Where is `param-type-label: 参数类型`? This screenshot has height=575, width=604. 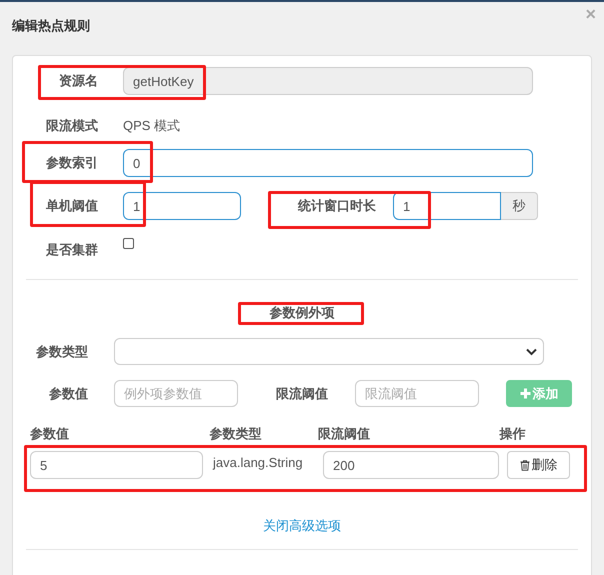 param-type-label: 参数类型 is located at coordinates (61, 351).